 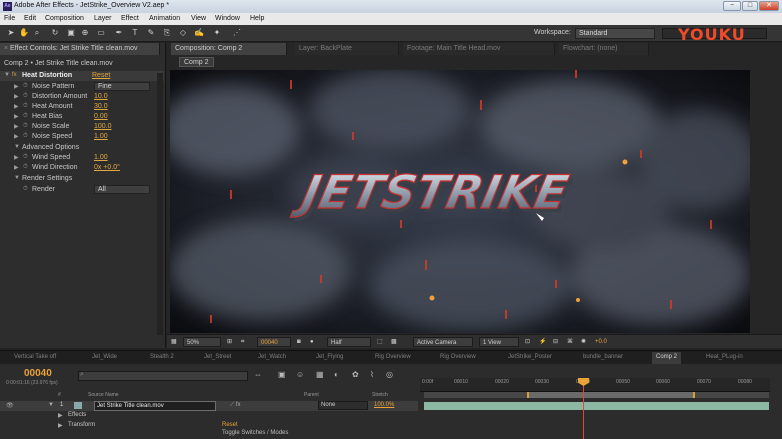 I want to click on comp-mini-flowchart-icon: ⇔, so click(x=258, y=374).